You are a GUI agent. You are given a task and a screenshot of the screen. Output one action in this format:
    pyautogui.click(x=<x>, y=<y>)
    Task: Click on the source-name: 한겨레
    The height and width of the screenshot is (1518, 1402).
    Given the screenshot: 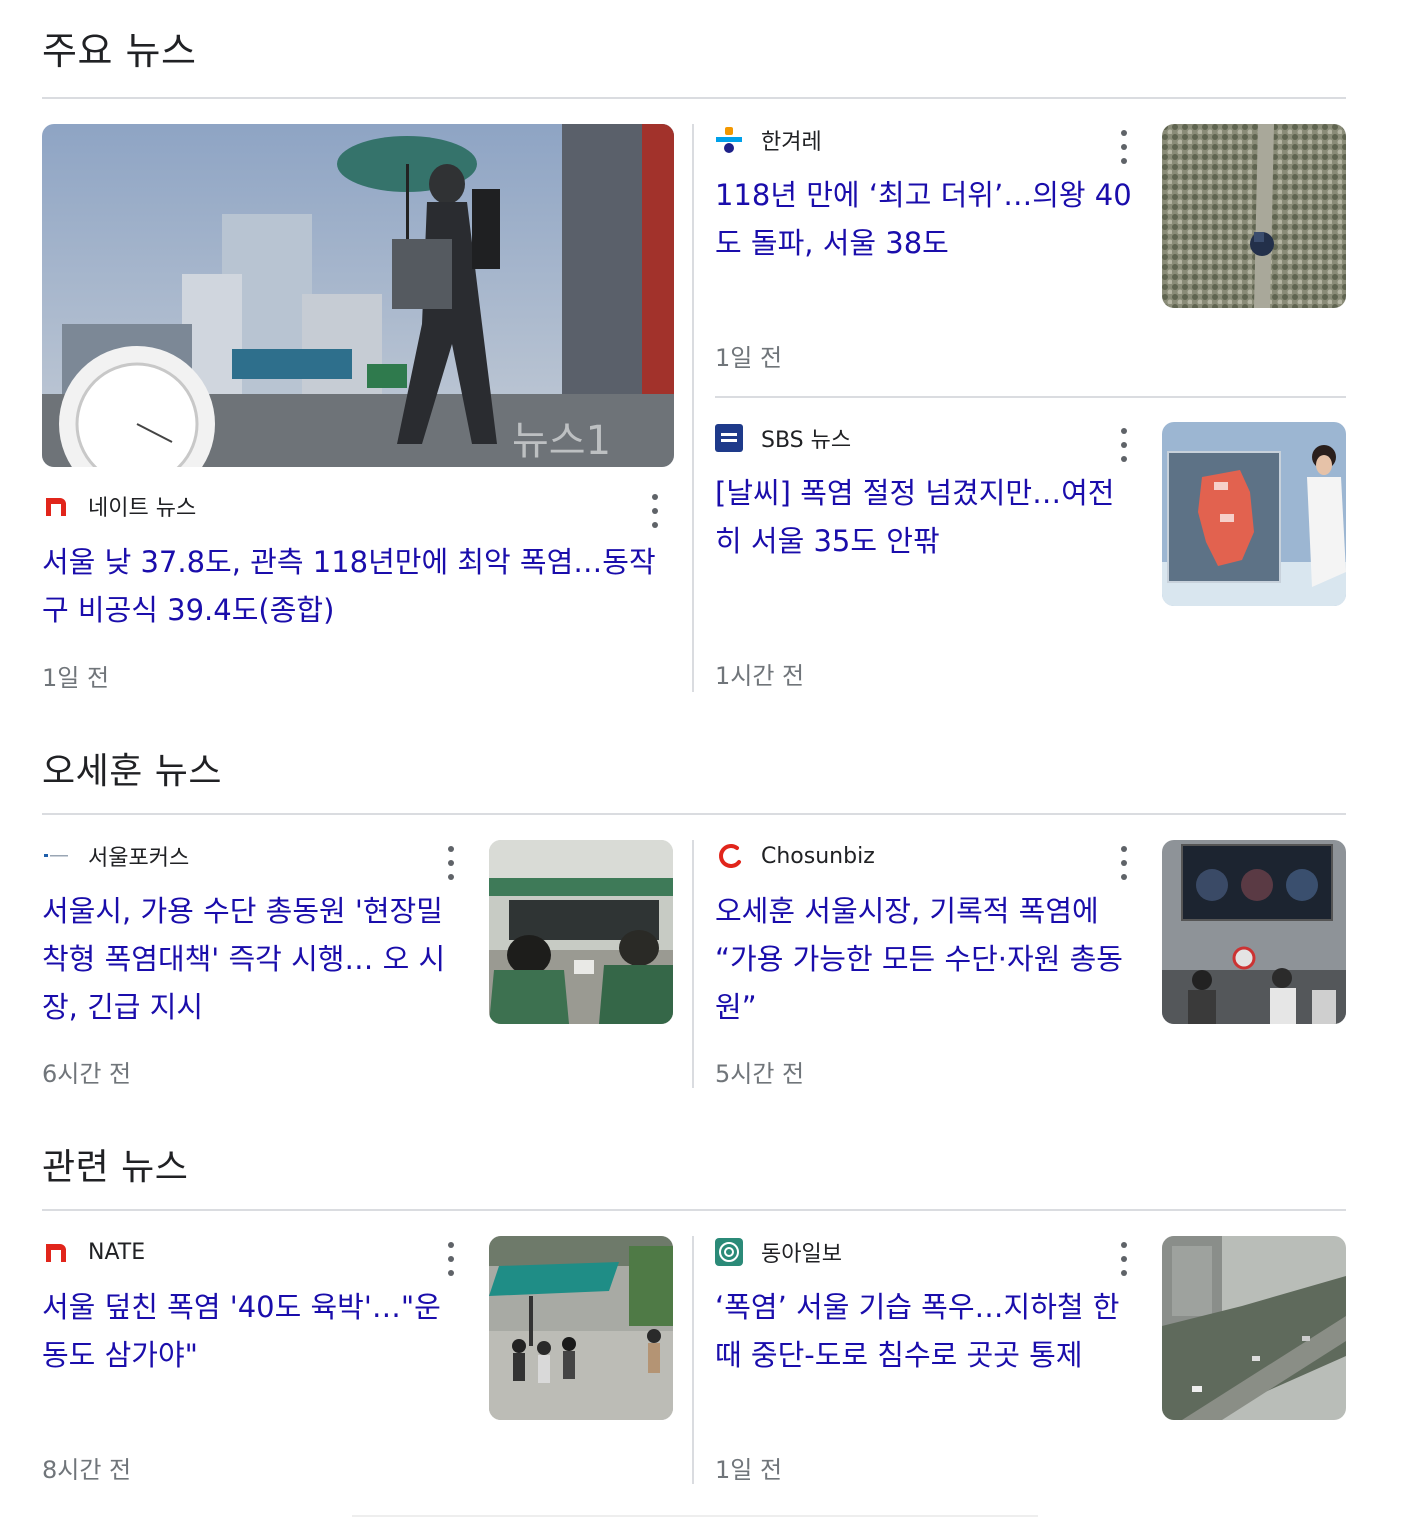 What is the action you would take?
    pyautogui.click(x=791, y=142)
    